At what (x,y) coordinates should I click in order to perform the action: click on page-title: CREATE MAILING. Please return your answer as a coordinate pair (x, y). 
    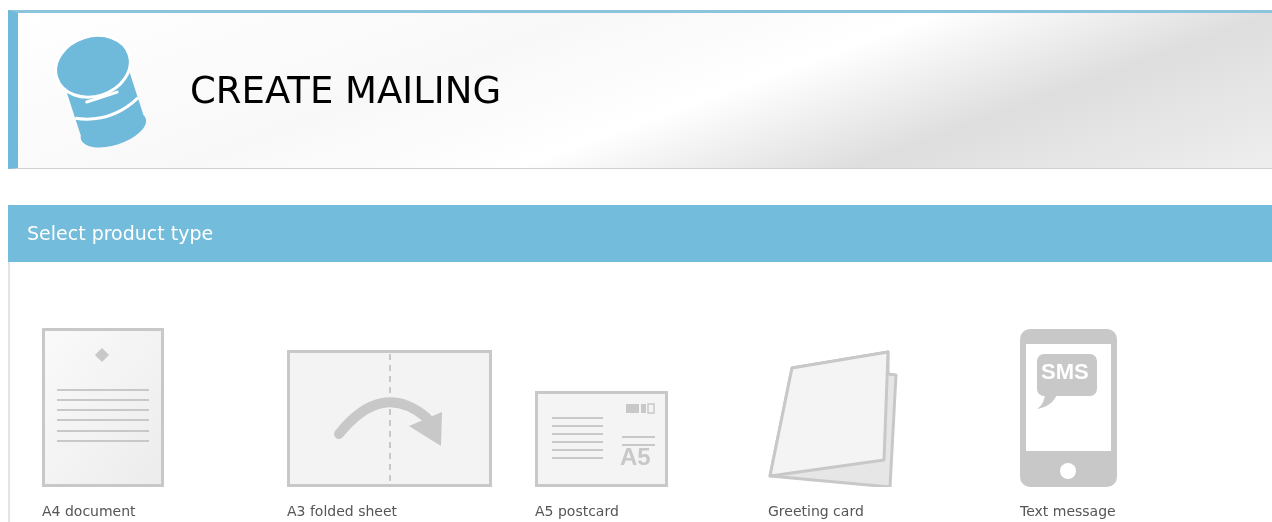
    Looking at the image, I should click on (346, 90).